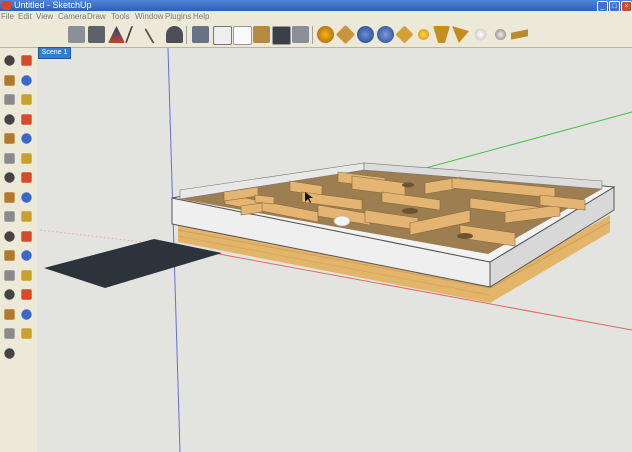 The width and height of the screenshot is (632, 452). Describe the element at coordinates (26, 314) in the screenshot. I see `position-camera-icon` at that location.